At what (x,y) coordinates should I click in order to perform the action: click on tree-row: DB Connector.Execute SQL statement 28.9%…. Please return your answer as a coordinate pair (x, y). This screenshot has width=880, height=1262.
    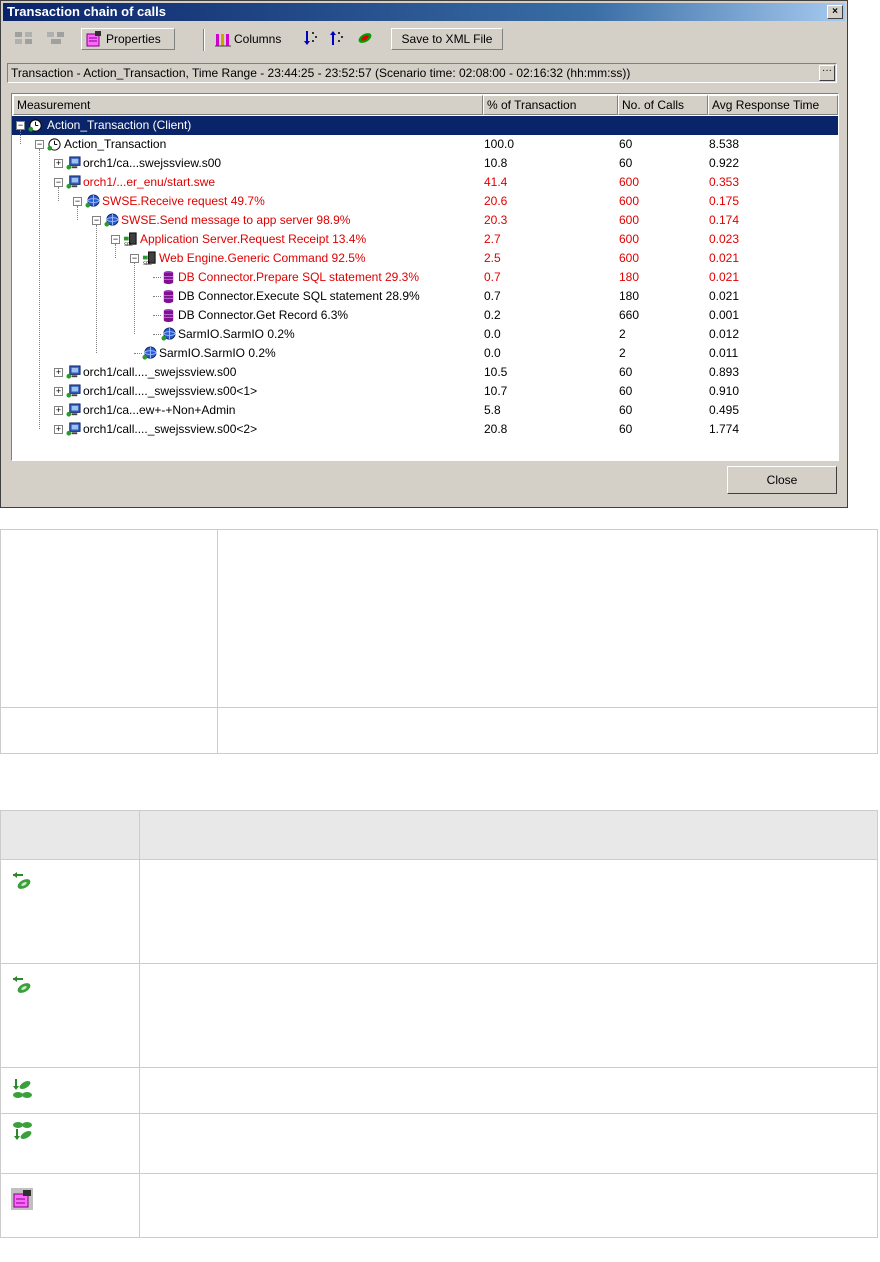
    Looking at the image, I should click on (425, 296).